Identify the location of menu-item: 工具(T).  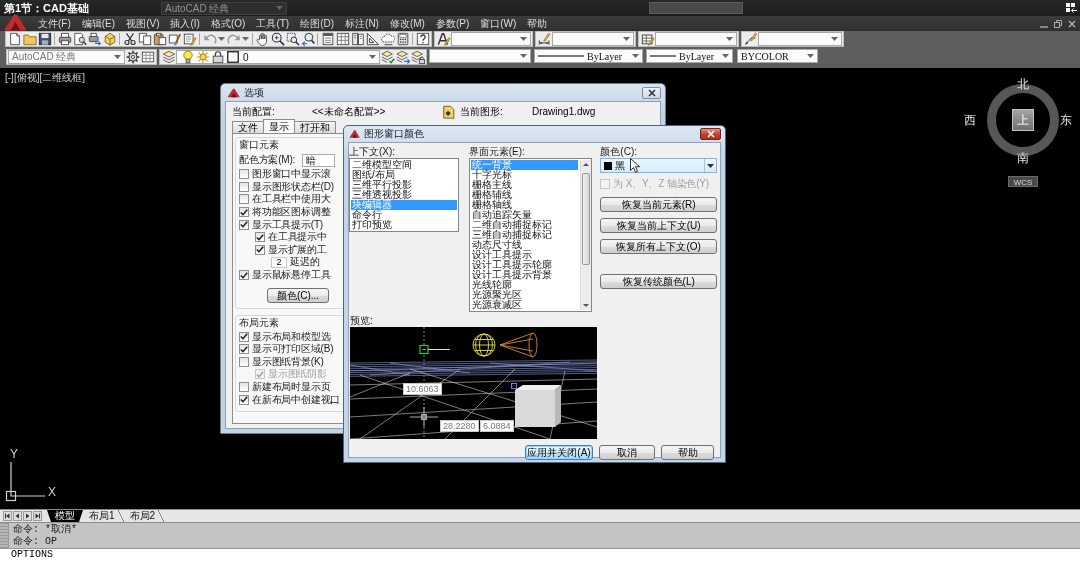
(273, 23).